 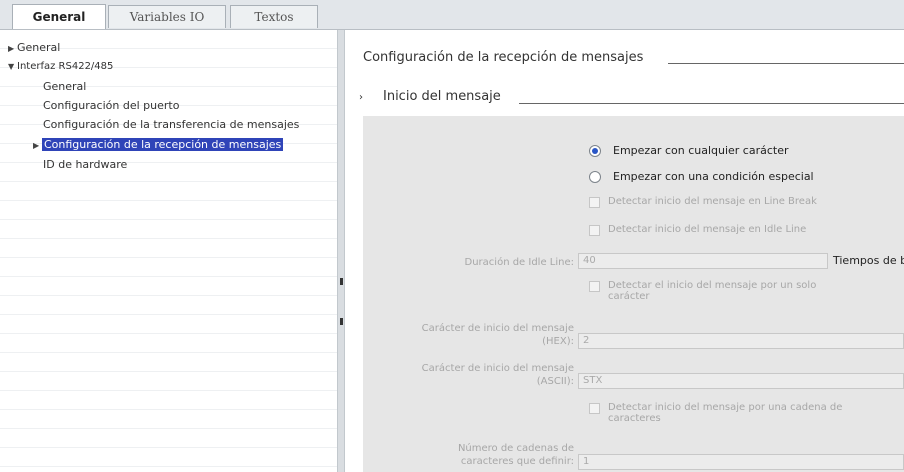 I want to click on check-row-idle-line: Detectar inicio del mensaje en Idle Line, so click(x=697, y=230).